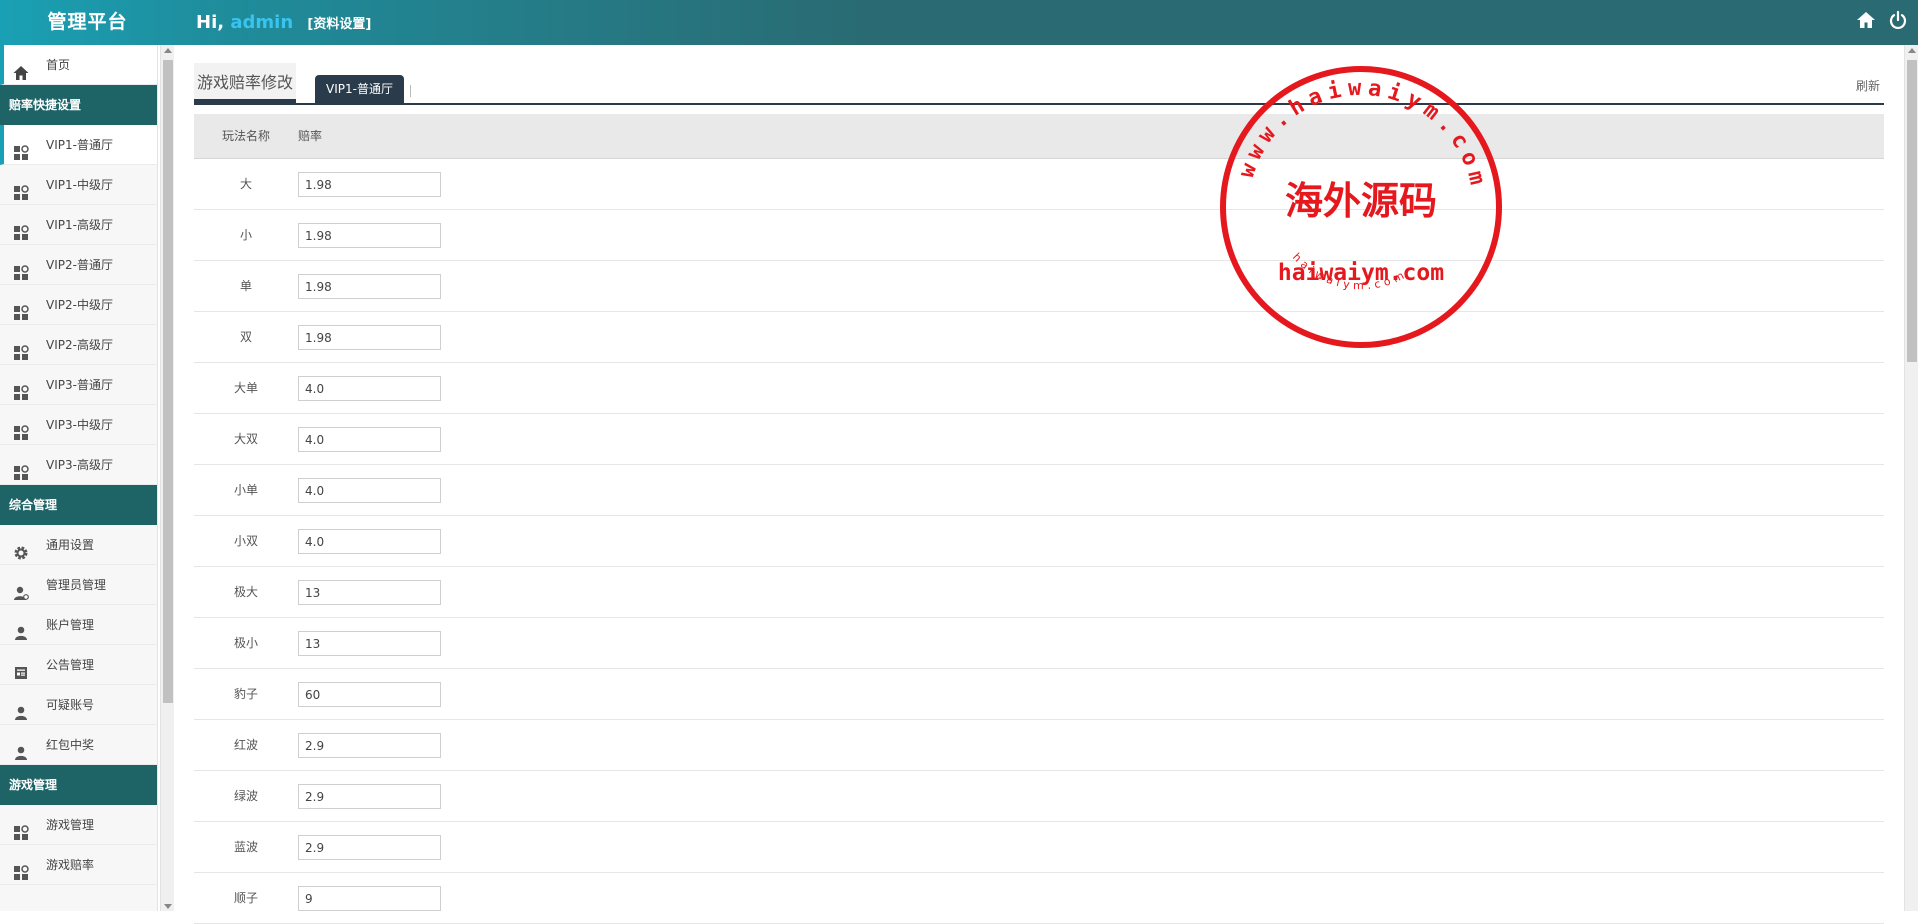 The width and height of the screenshot is (1918, 924). What do you see at coordinates (78, 825) in the screenshot?
I see `sidebar-item-game-manage: 游戏管理` at bounding box center [78, 825].